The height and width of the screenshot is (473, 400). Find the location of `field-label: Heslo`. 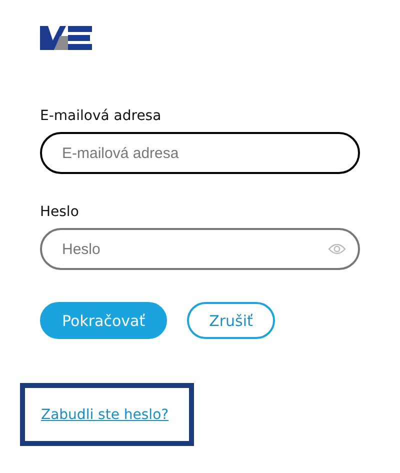

field-label: Heslo is located at coordinates (59, 212).